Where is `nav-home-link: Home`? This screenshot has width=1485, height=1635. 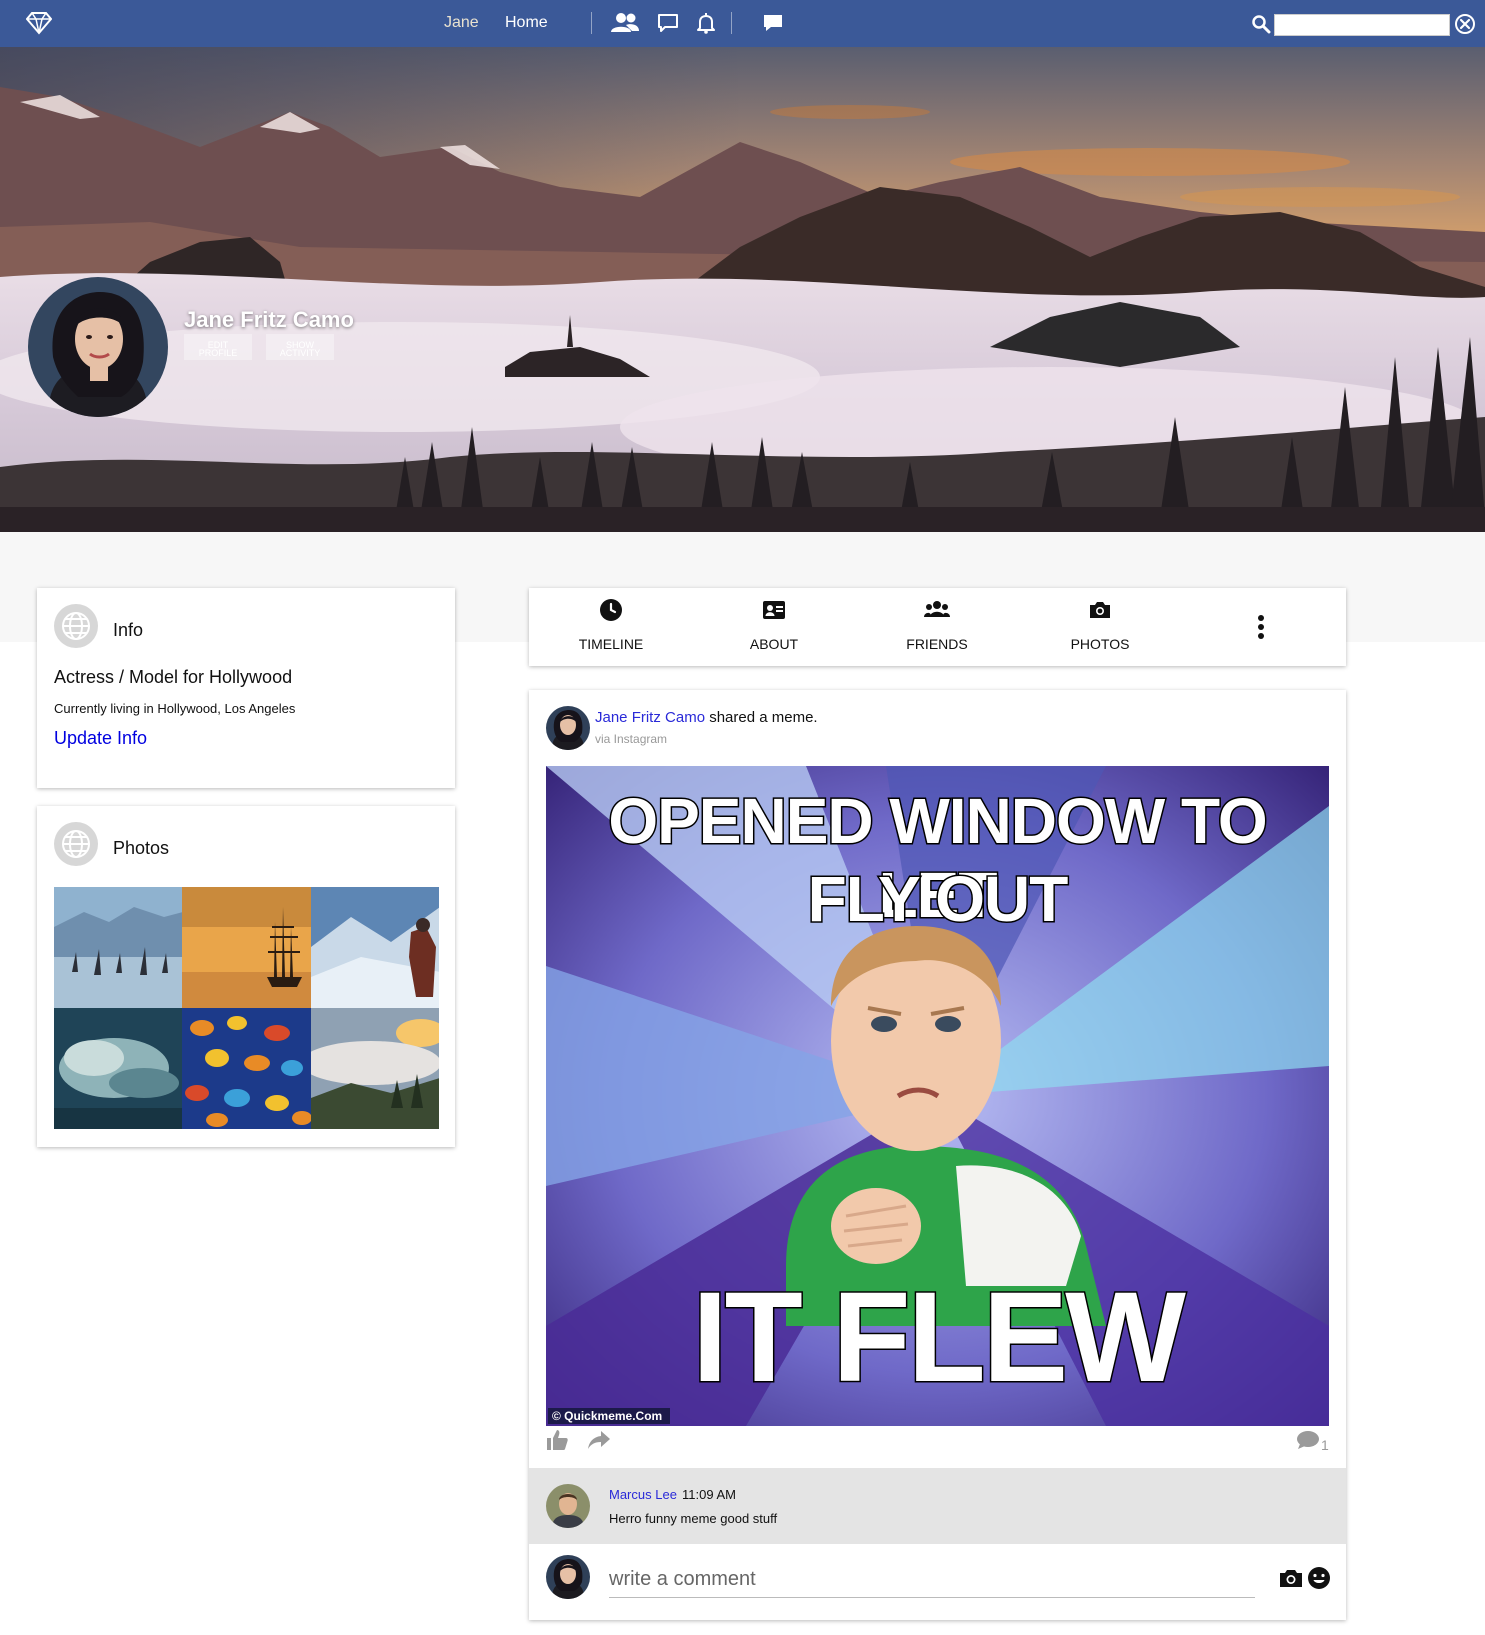
nav-home-link: Home is located at coordinates (526, 23).